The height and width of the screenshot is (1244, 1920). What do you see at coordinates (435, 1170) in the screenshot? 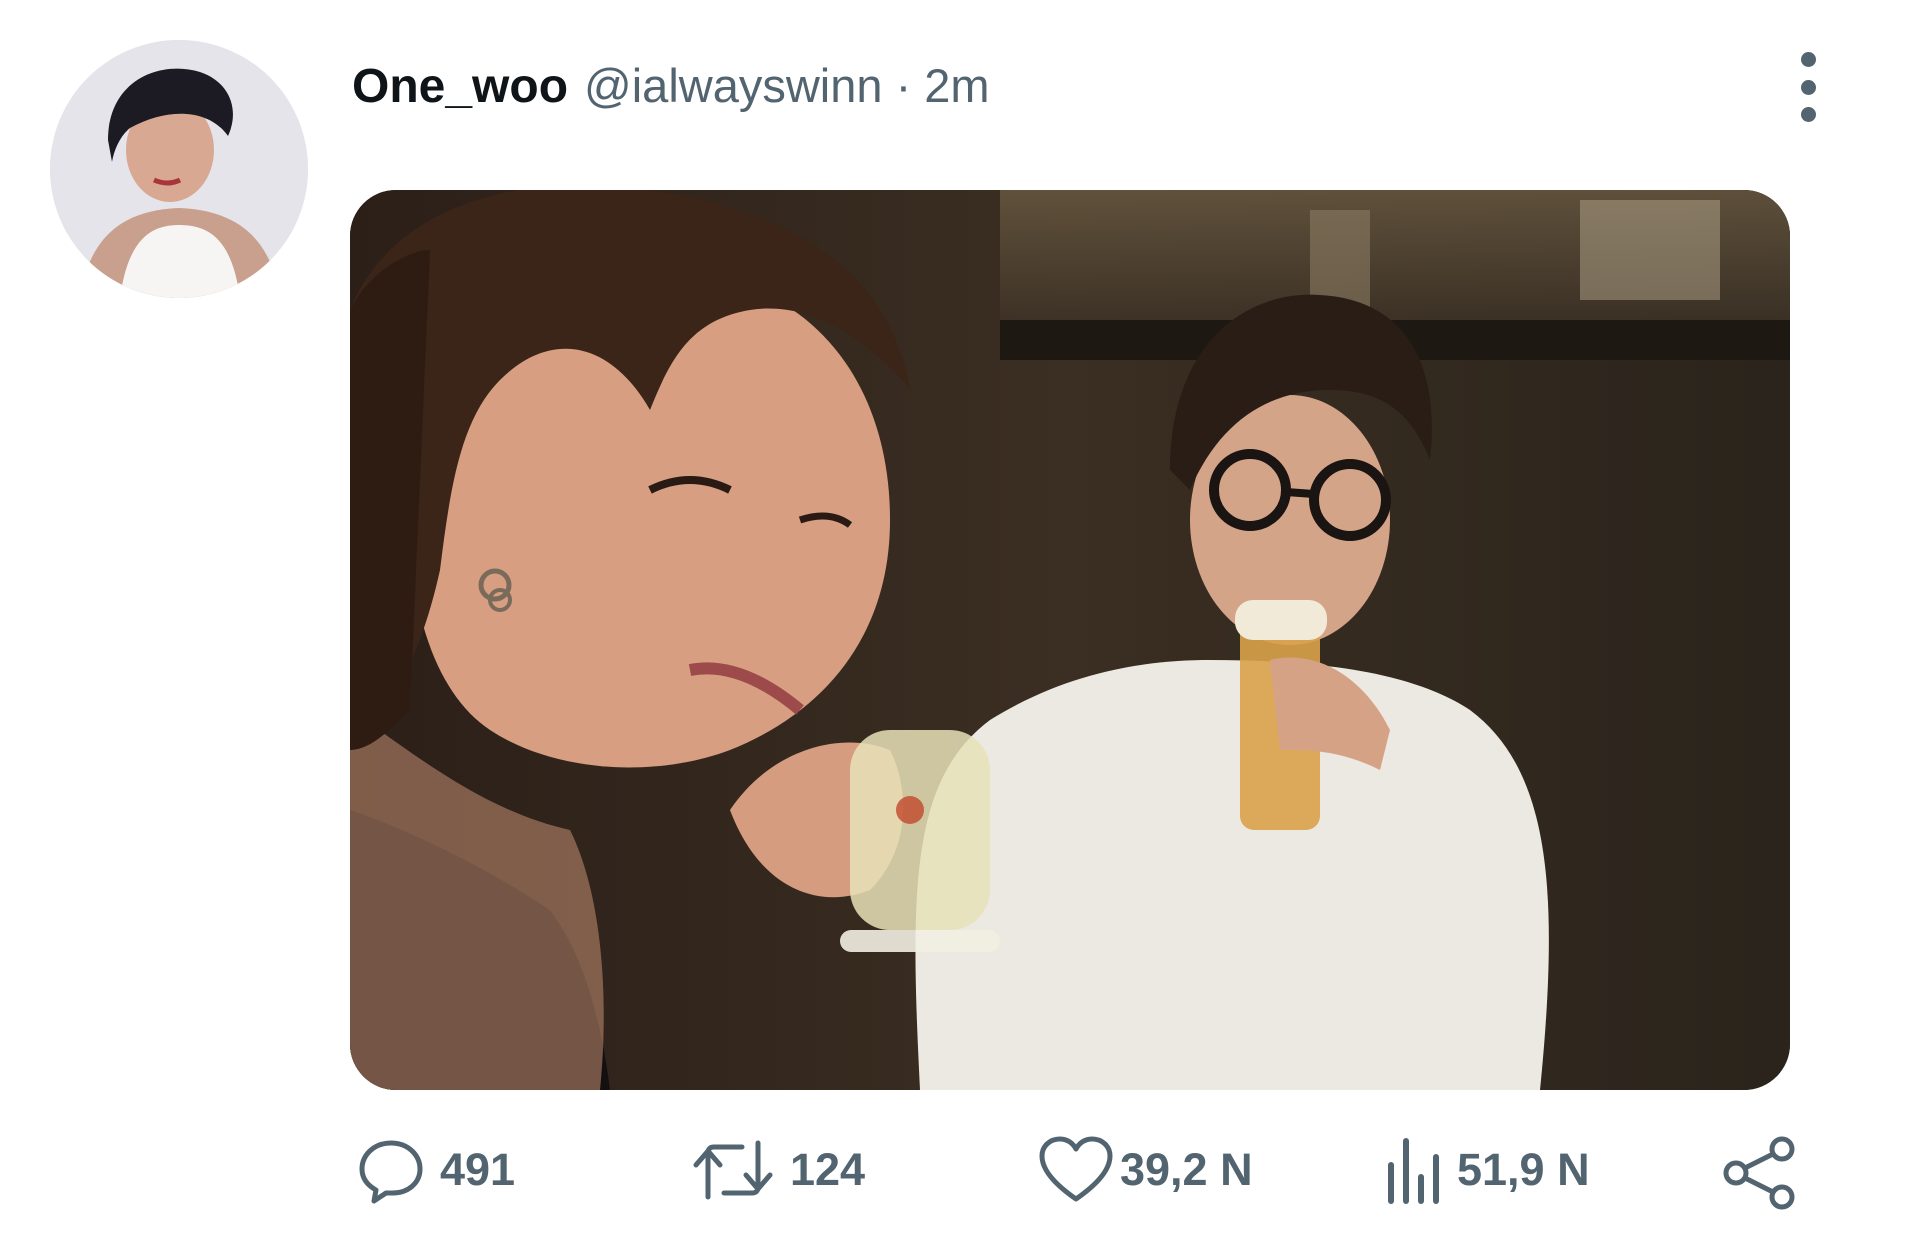
I see `reply-button: 491` at bounding box center [435, 1170].